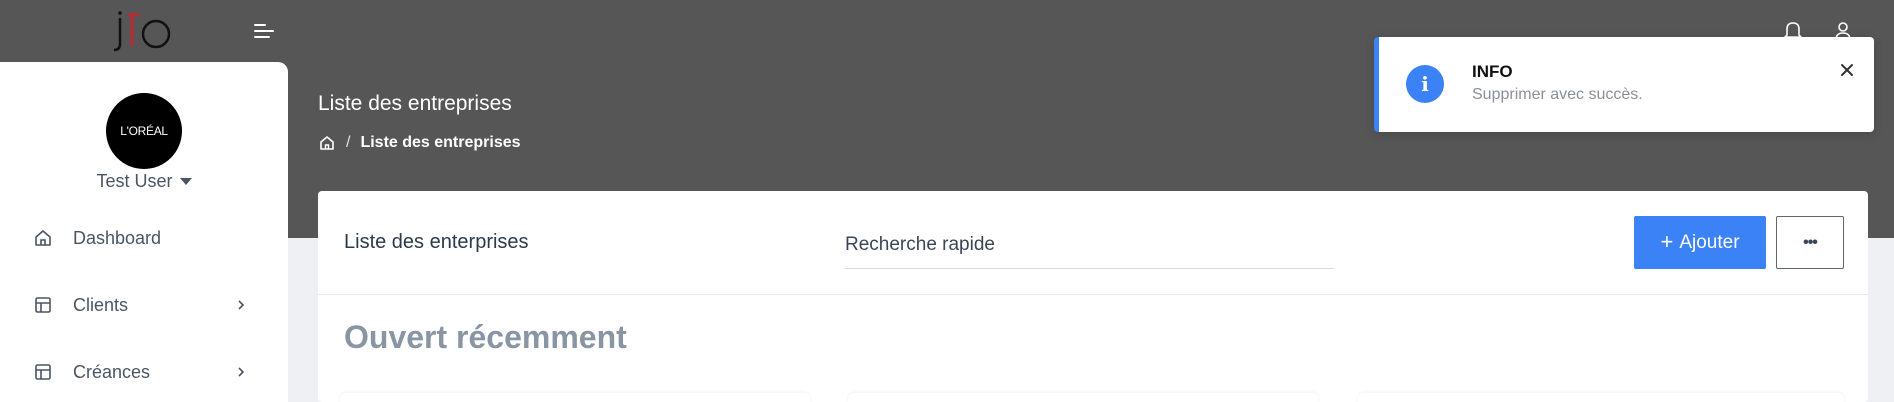  I want to click on app-logo, so click(145, 31).